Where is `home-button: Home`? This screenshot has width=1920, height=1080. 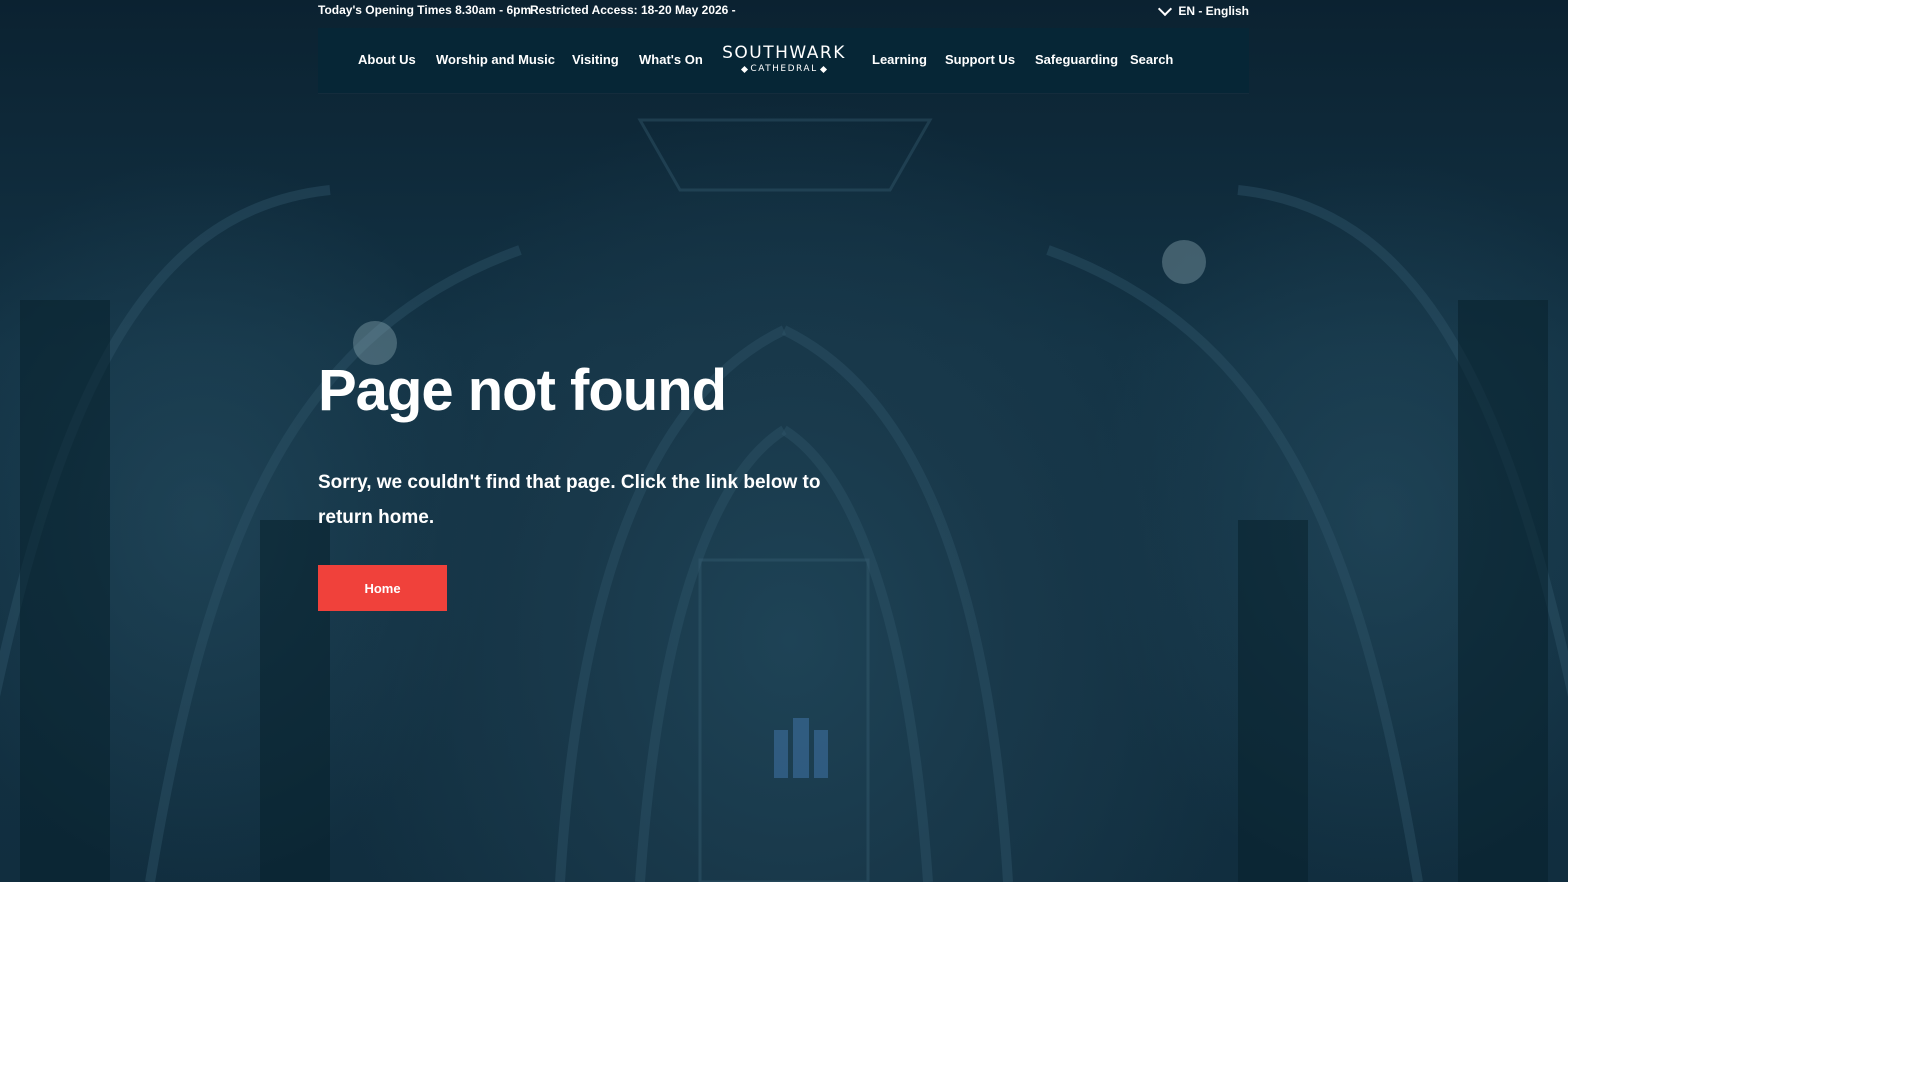 home-button: Home is located at coordinates (382, 588).